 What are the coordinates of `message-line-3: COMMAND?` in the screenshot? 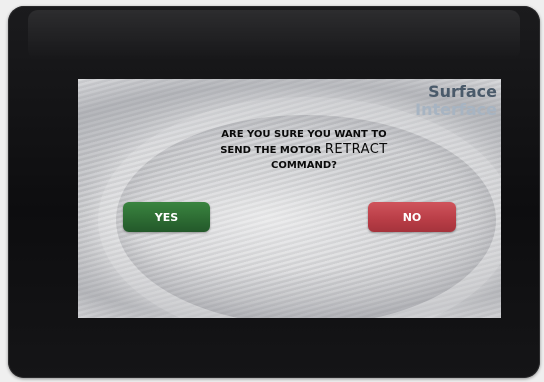 It's located at (304, 165).